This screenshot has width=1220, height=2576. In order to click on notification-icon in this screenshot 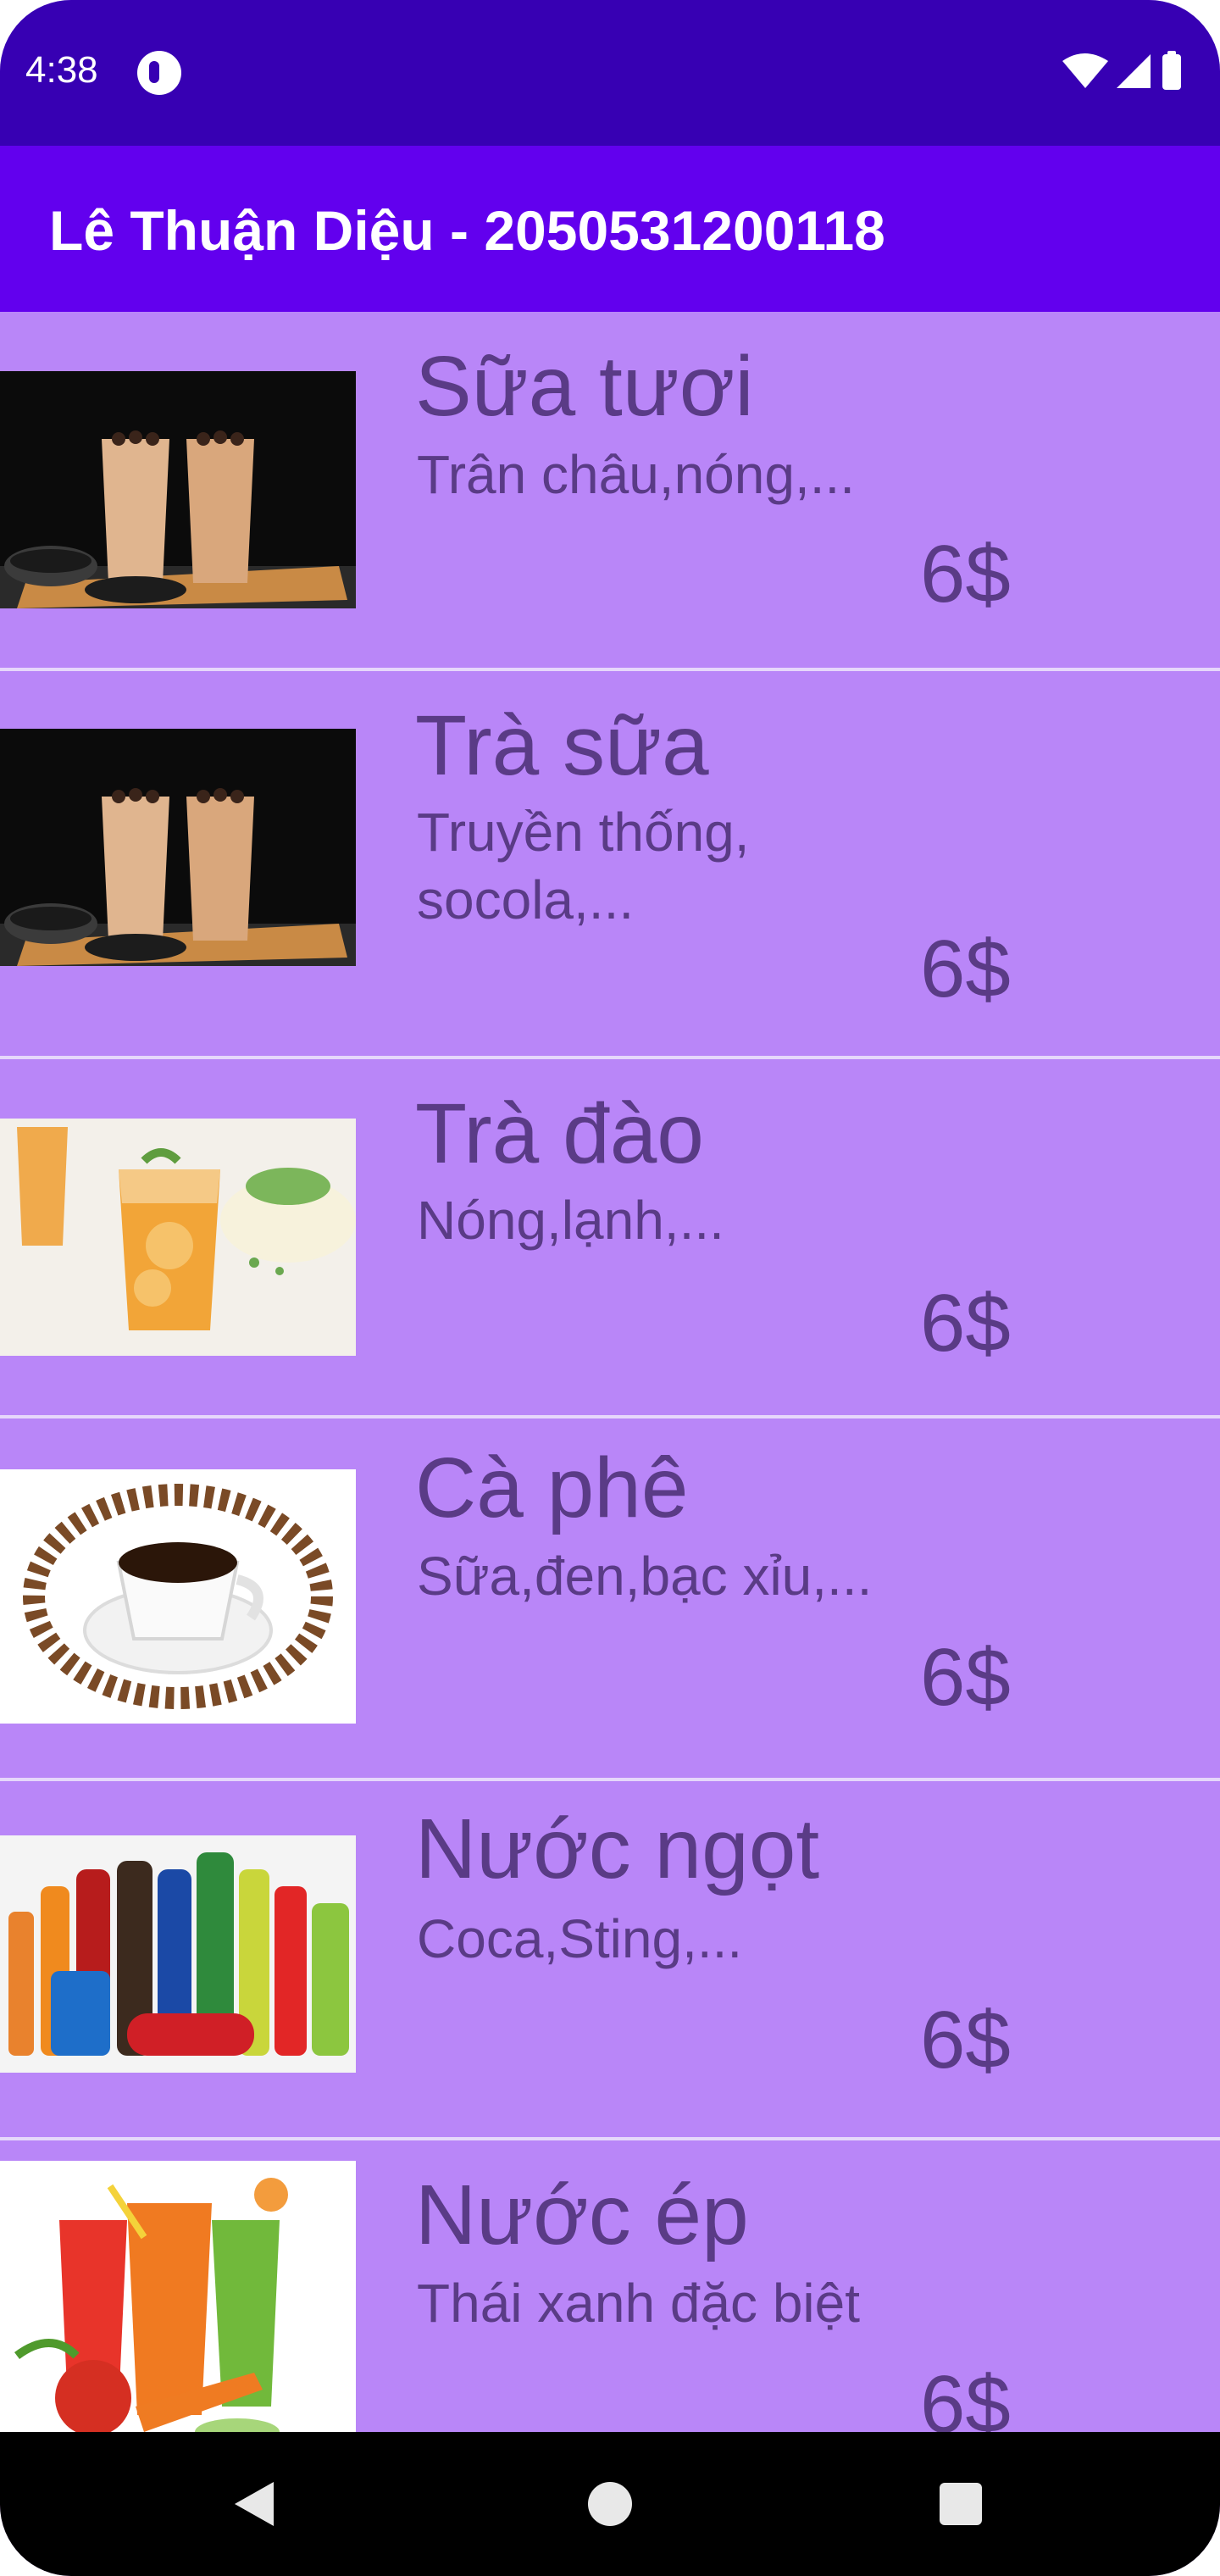, I will do `click(159, 73)`.